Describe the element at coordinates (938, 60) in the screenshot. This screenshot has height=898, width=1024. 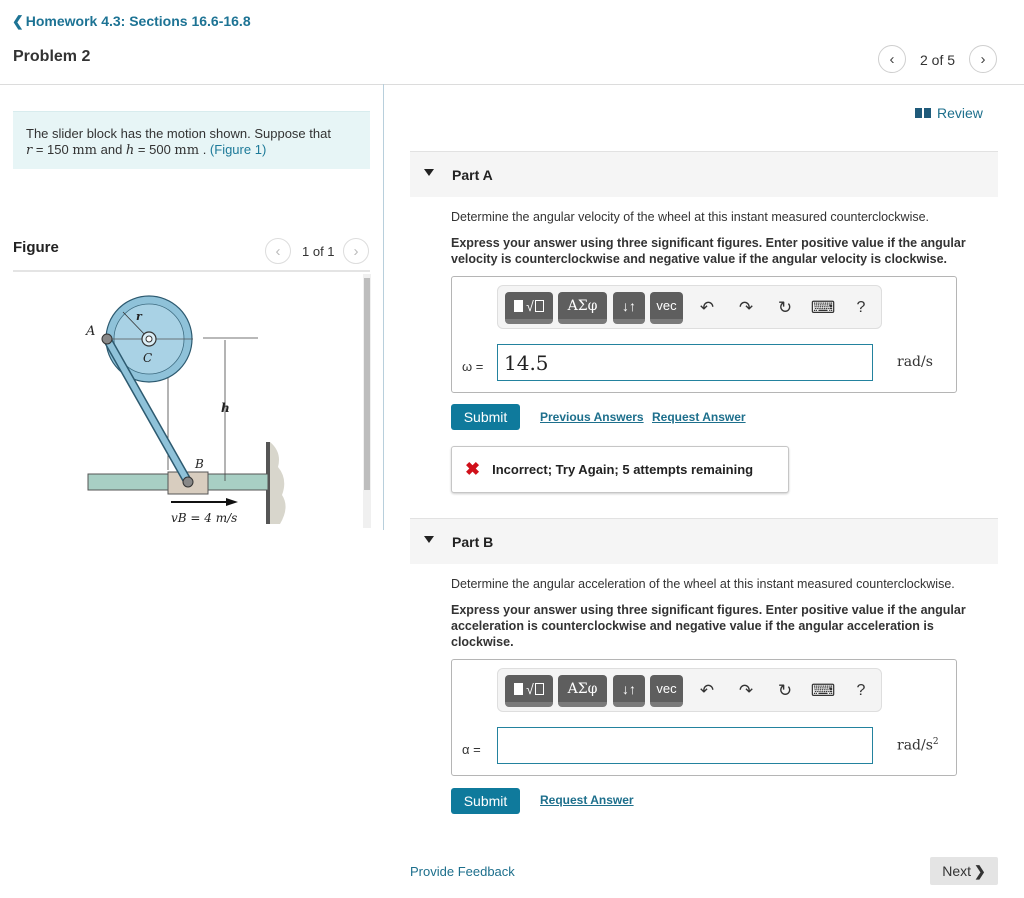
I see `problem-counter: 2 of 5` at that location.